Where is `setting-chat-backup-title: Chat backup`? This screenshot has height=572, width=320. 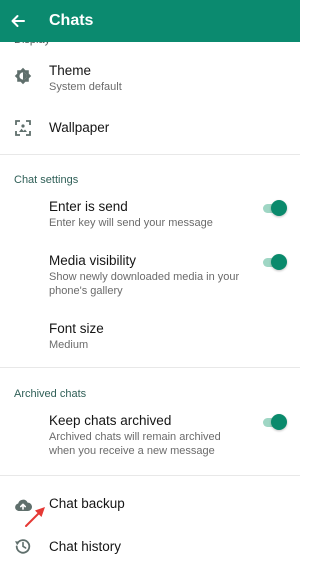 setting-chat-backup-title: Chat backup is located at coordinates (87, 503).